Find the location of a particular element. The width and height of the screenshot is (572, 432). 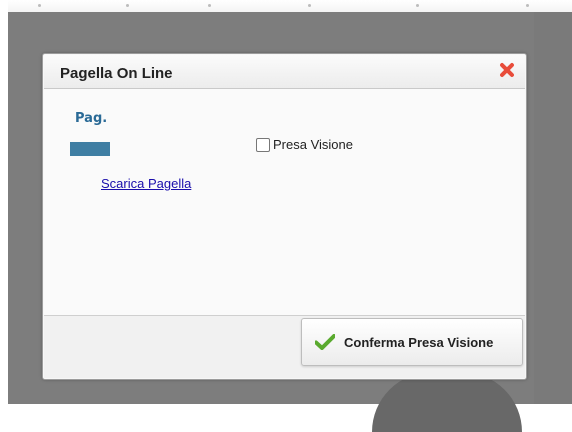

download-report-link: Scarica Pagella is located at coordinates (146, 183).